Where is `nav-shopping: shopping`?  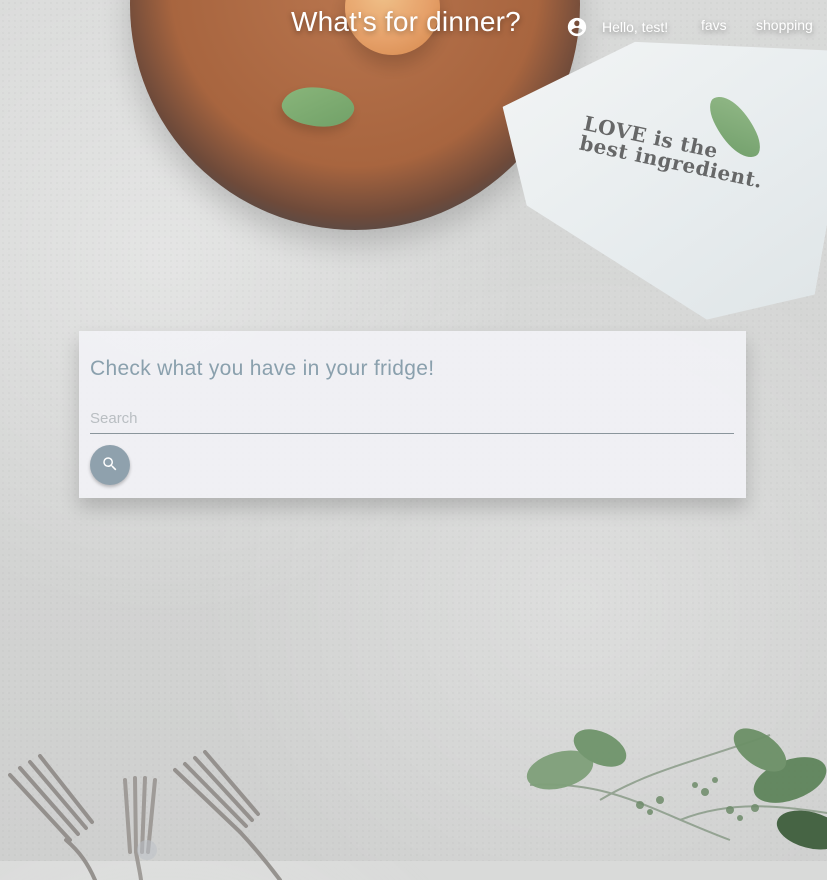
nav-shopping: shopping is located at coordinates (784, 25).